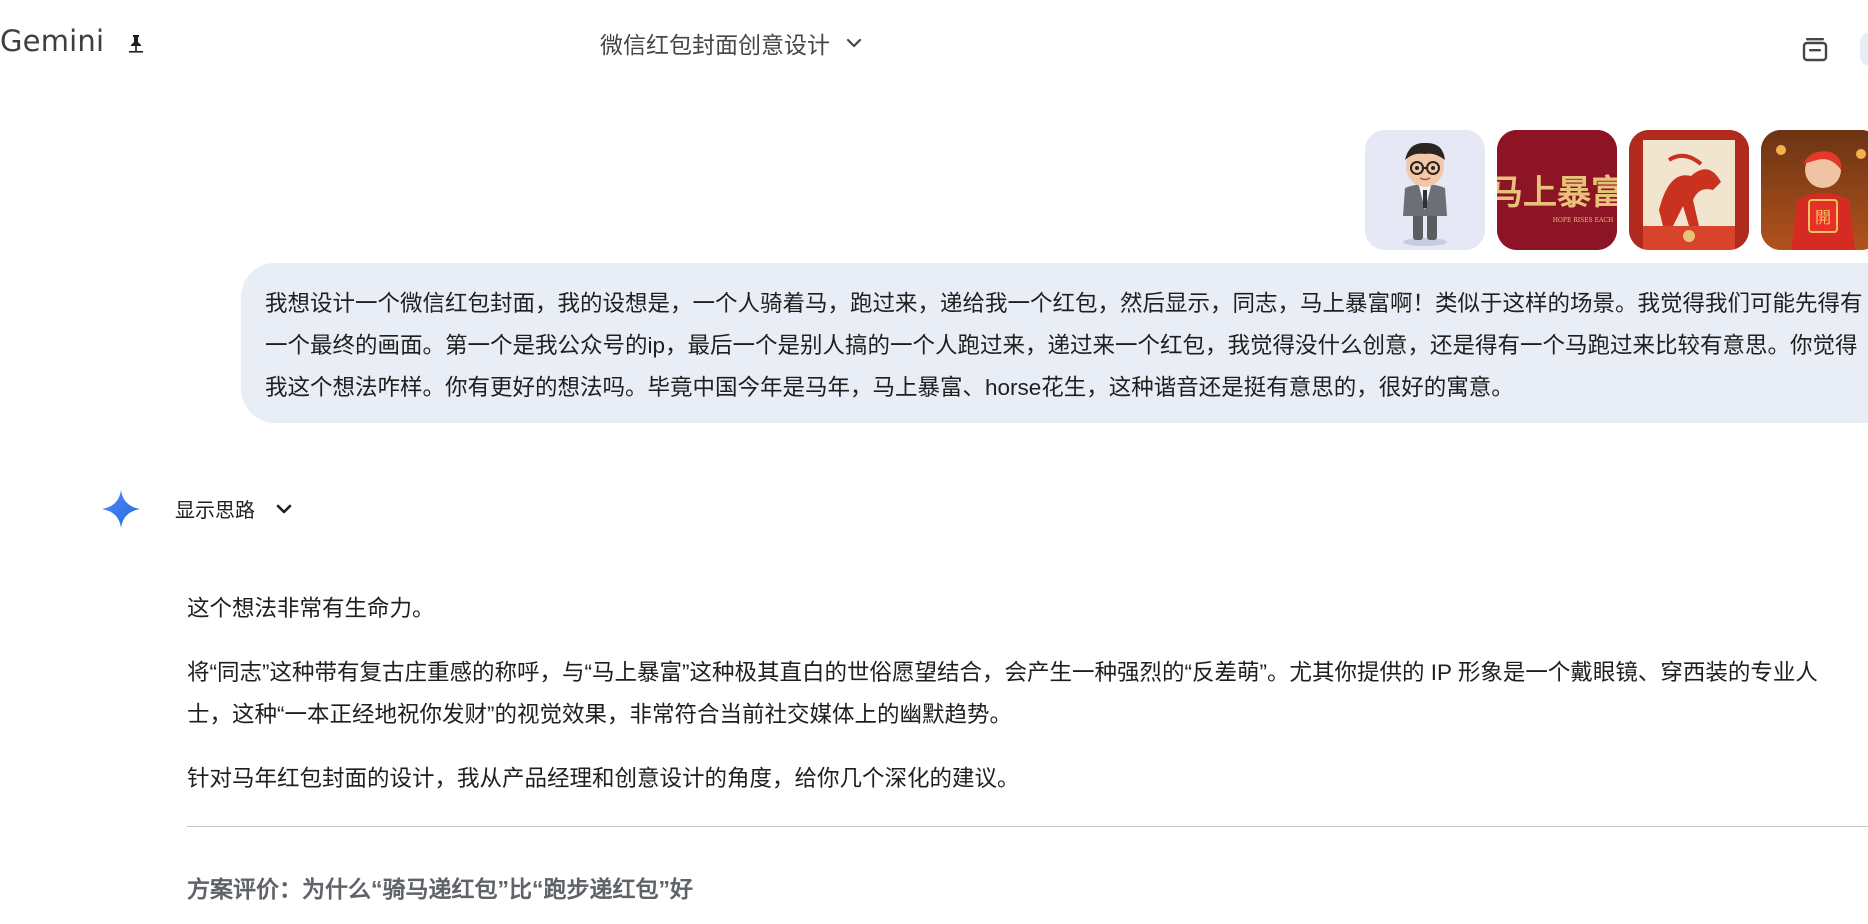  What do you see at coordinates (440, 889) in the screenshot?
I see `section-heading: 方案评价：为什么“骑马递红包”比“跑步递红包”好` at bounding box center [440, 889].